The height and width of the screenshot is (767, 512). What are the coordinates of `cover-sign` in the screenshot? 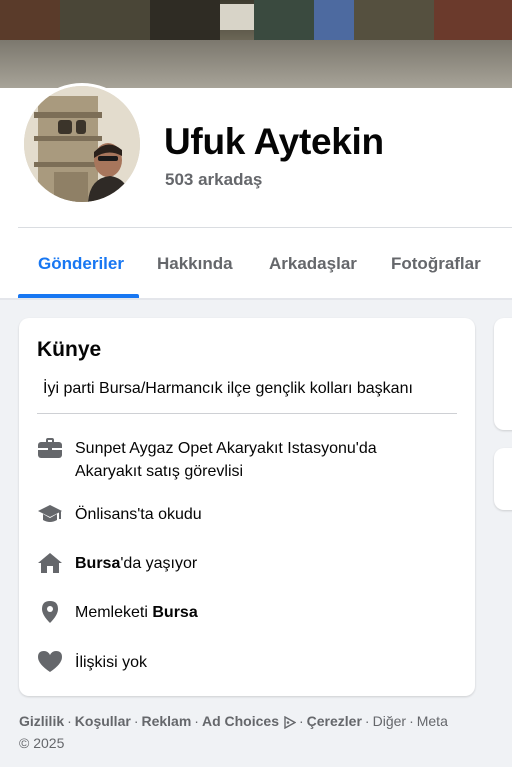 It's located at (237, 17).